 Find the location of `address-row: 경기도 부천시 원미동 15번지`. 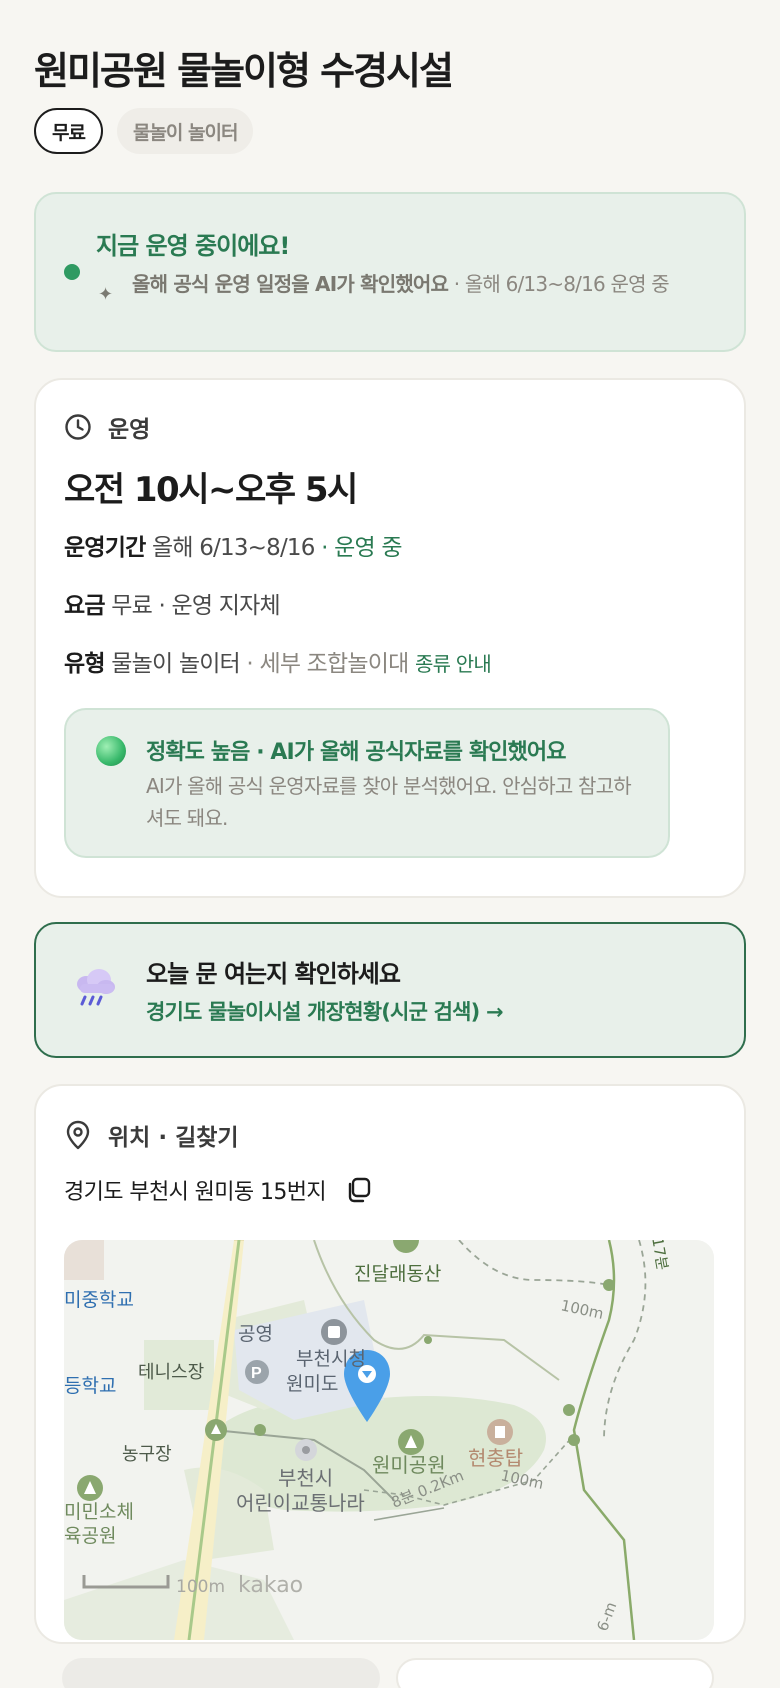

address-row: 경기도 부천시 원미동 15번지 is located at coordinates (218, 1190).